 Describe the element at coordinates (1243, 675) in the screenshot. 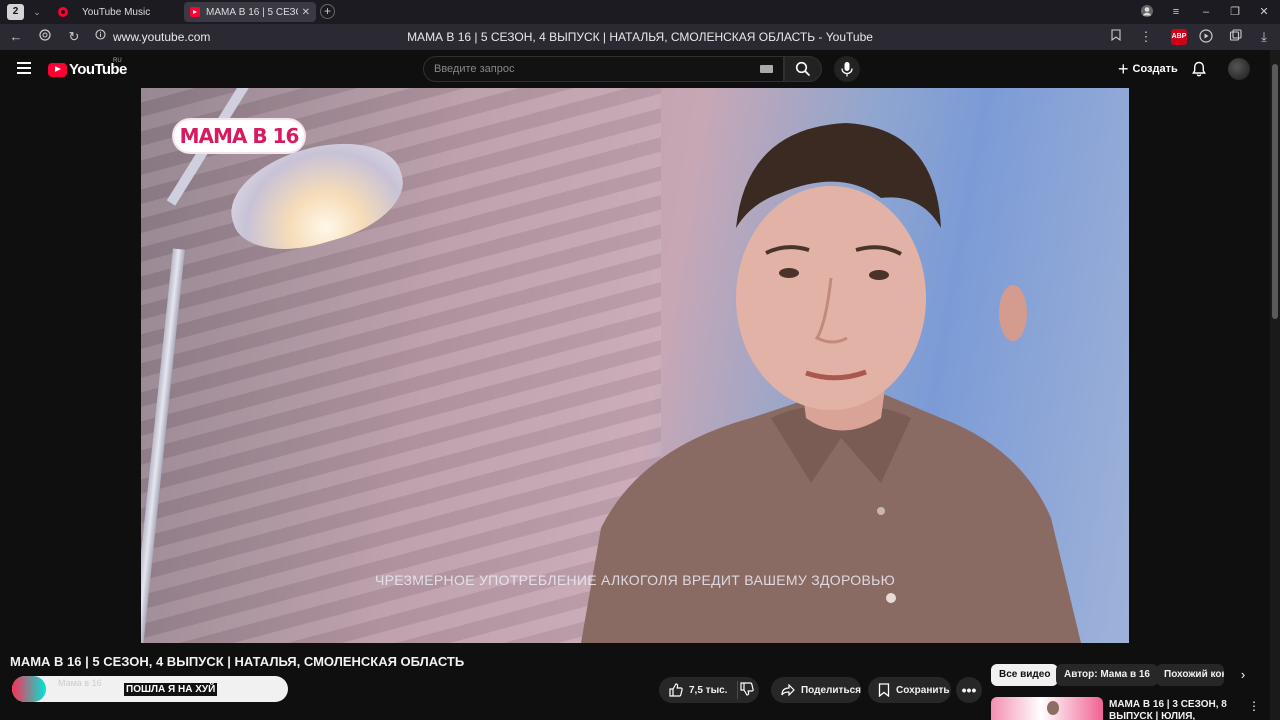

I see `chevron-right-icon: ›` at that location.